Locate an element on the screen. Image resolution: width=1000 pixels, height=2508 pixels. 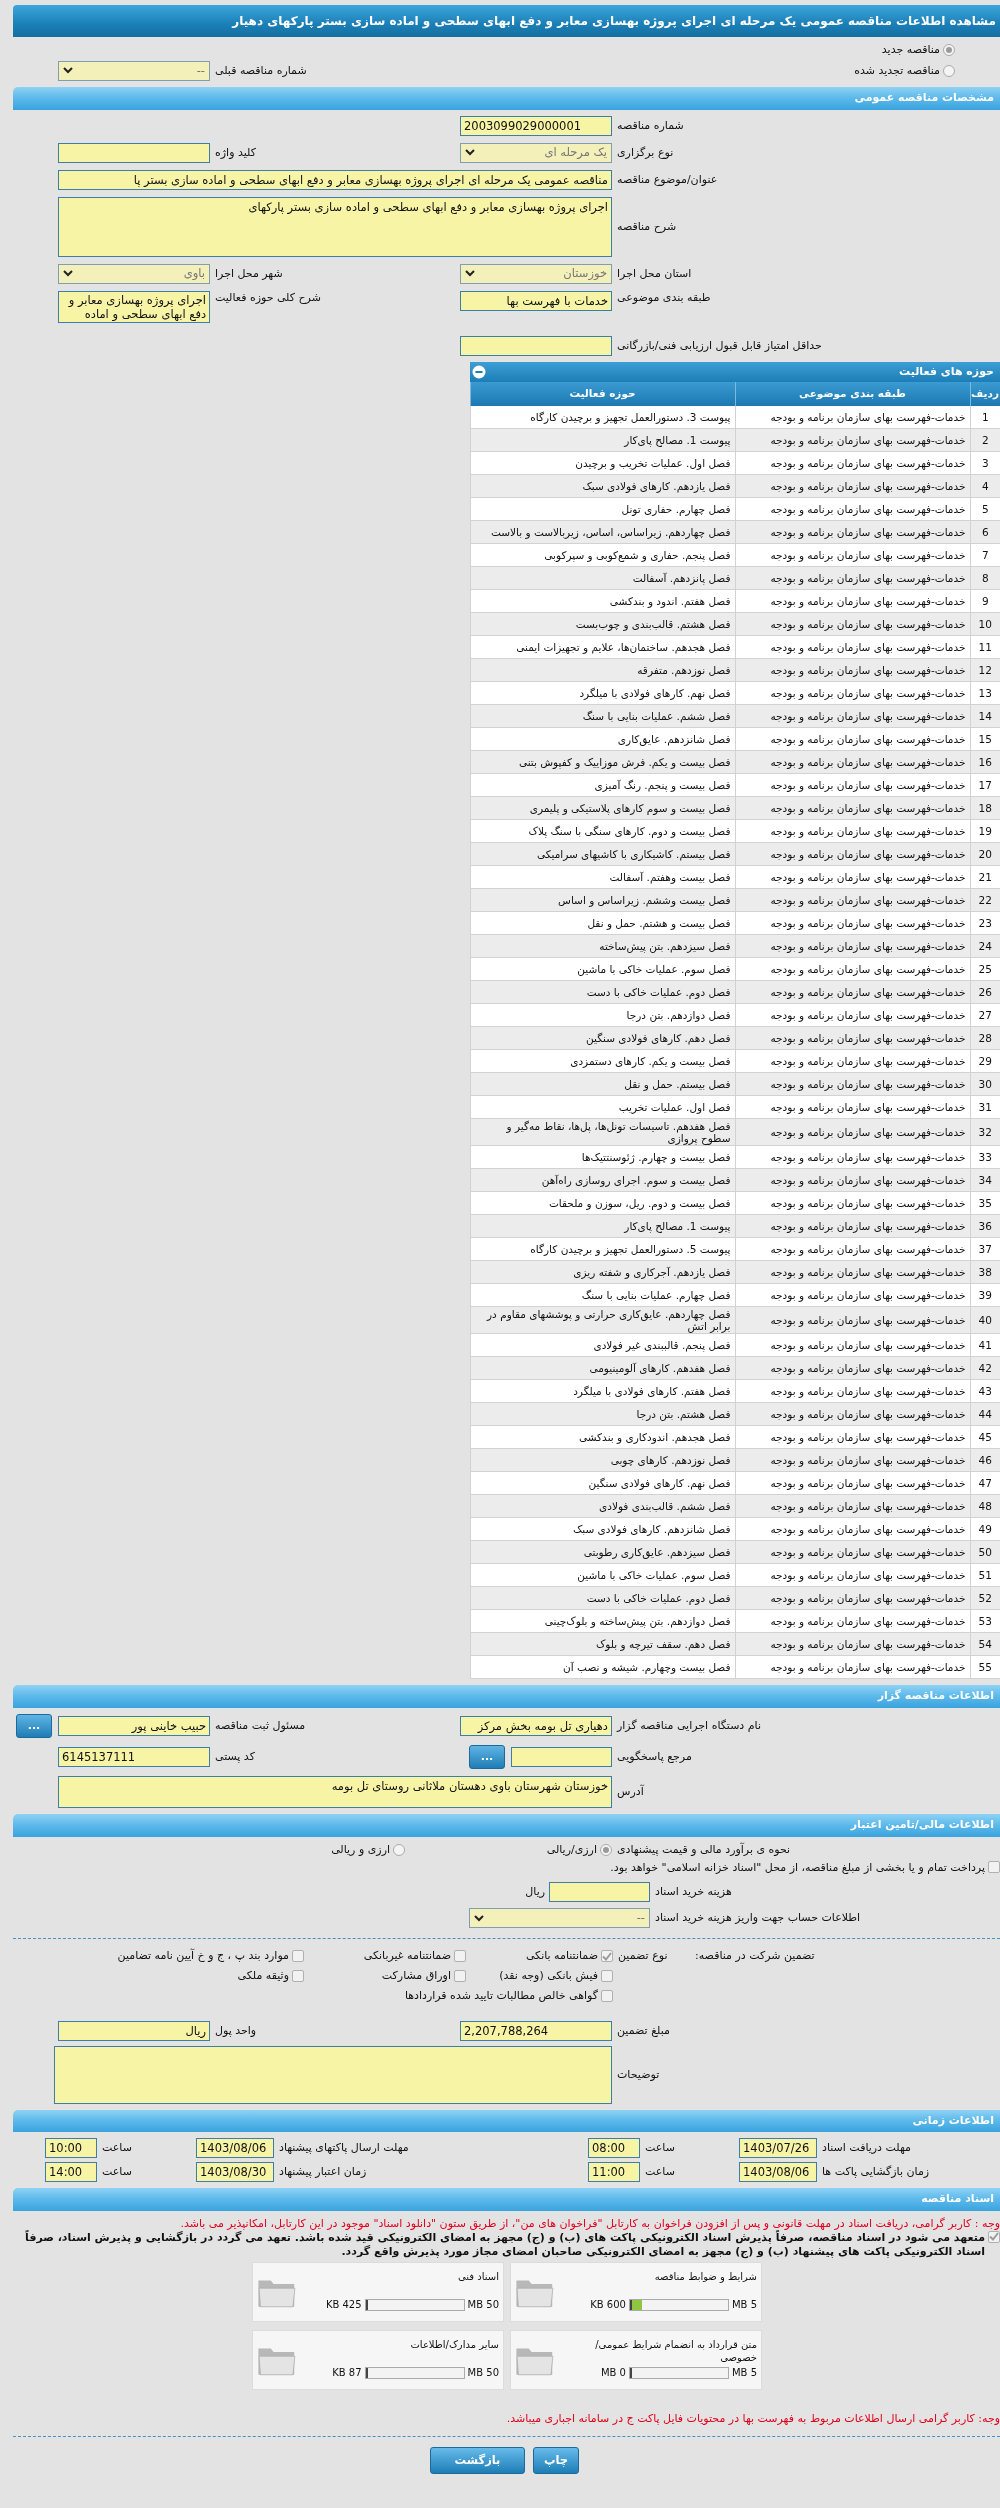
table-cell: 37 is located at coordinates (985, 1249).